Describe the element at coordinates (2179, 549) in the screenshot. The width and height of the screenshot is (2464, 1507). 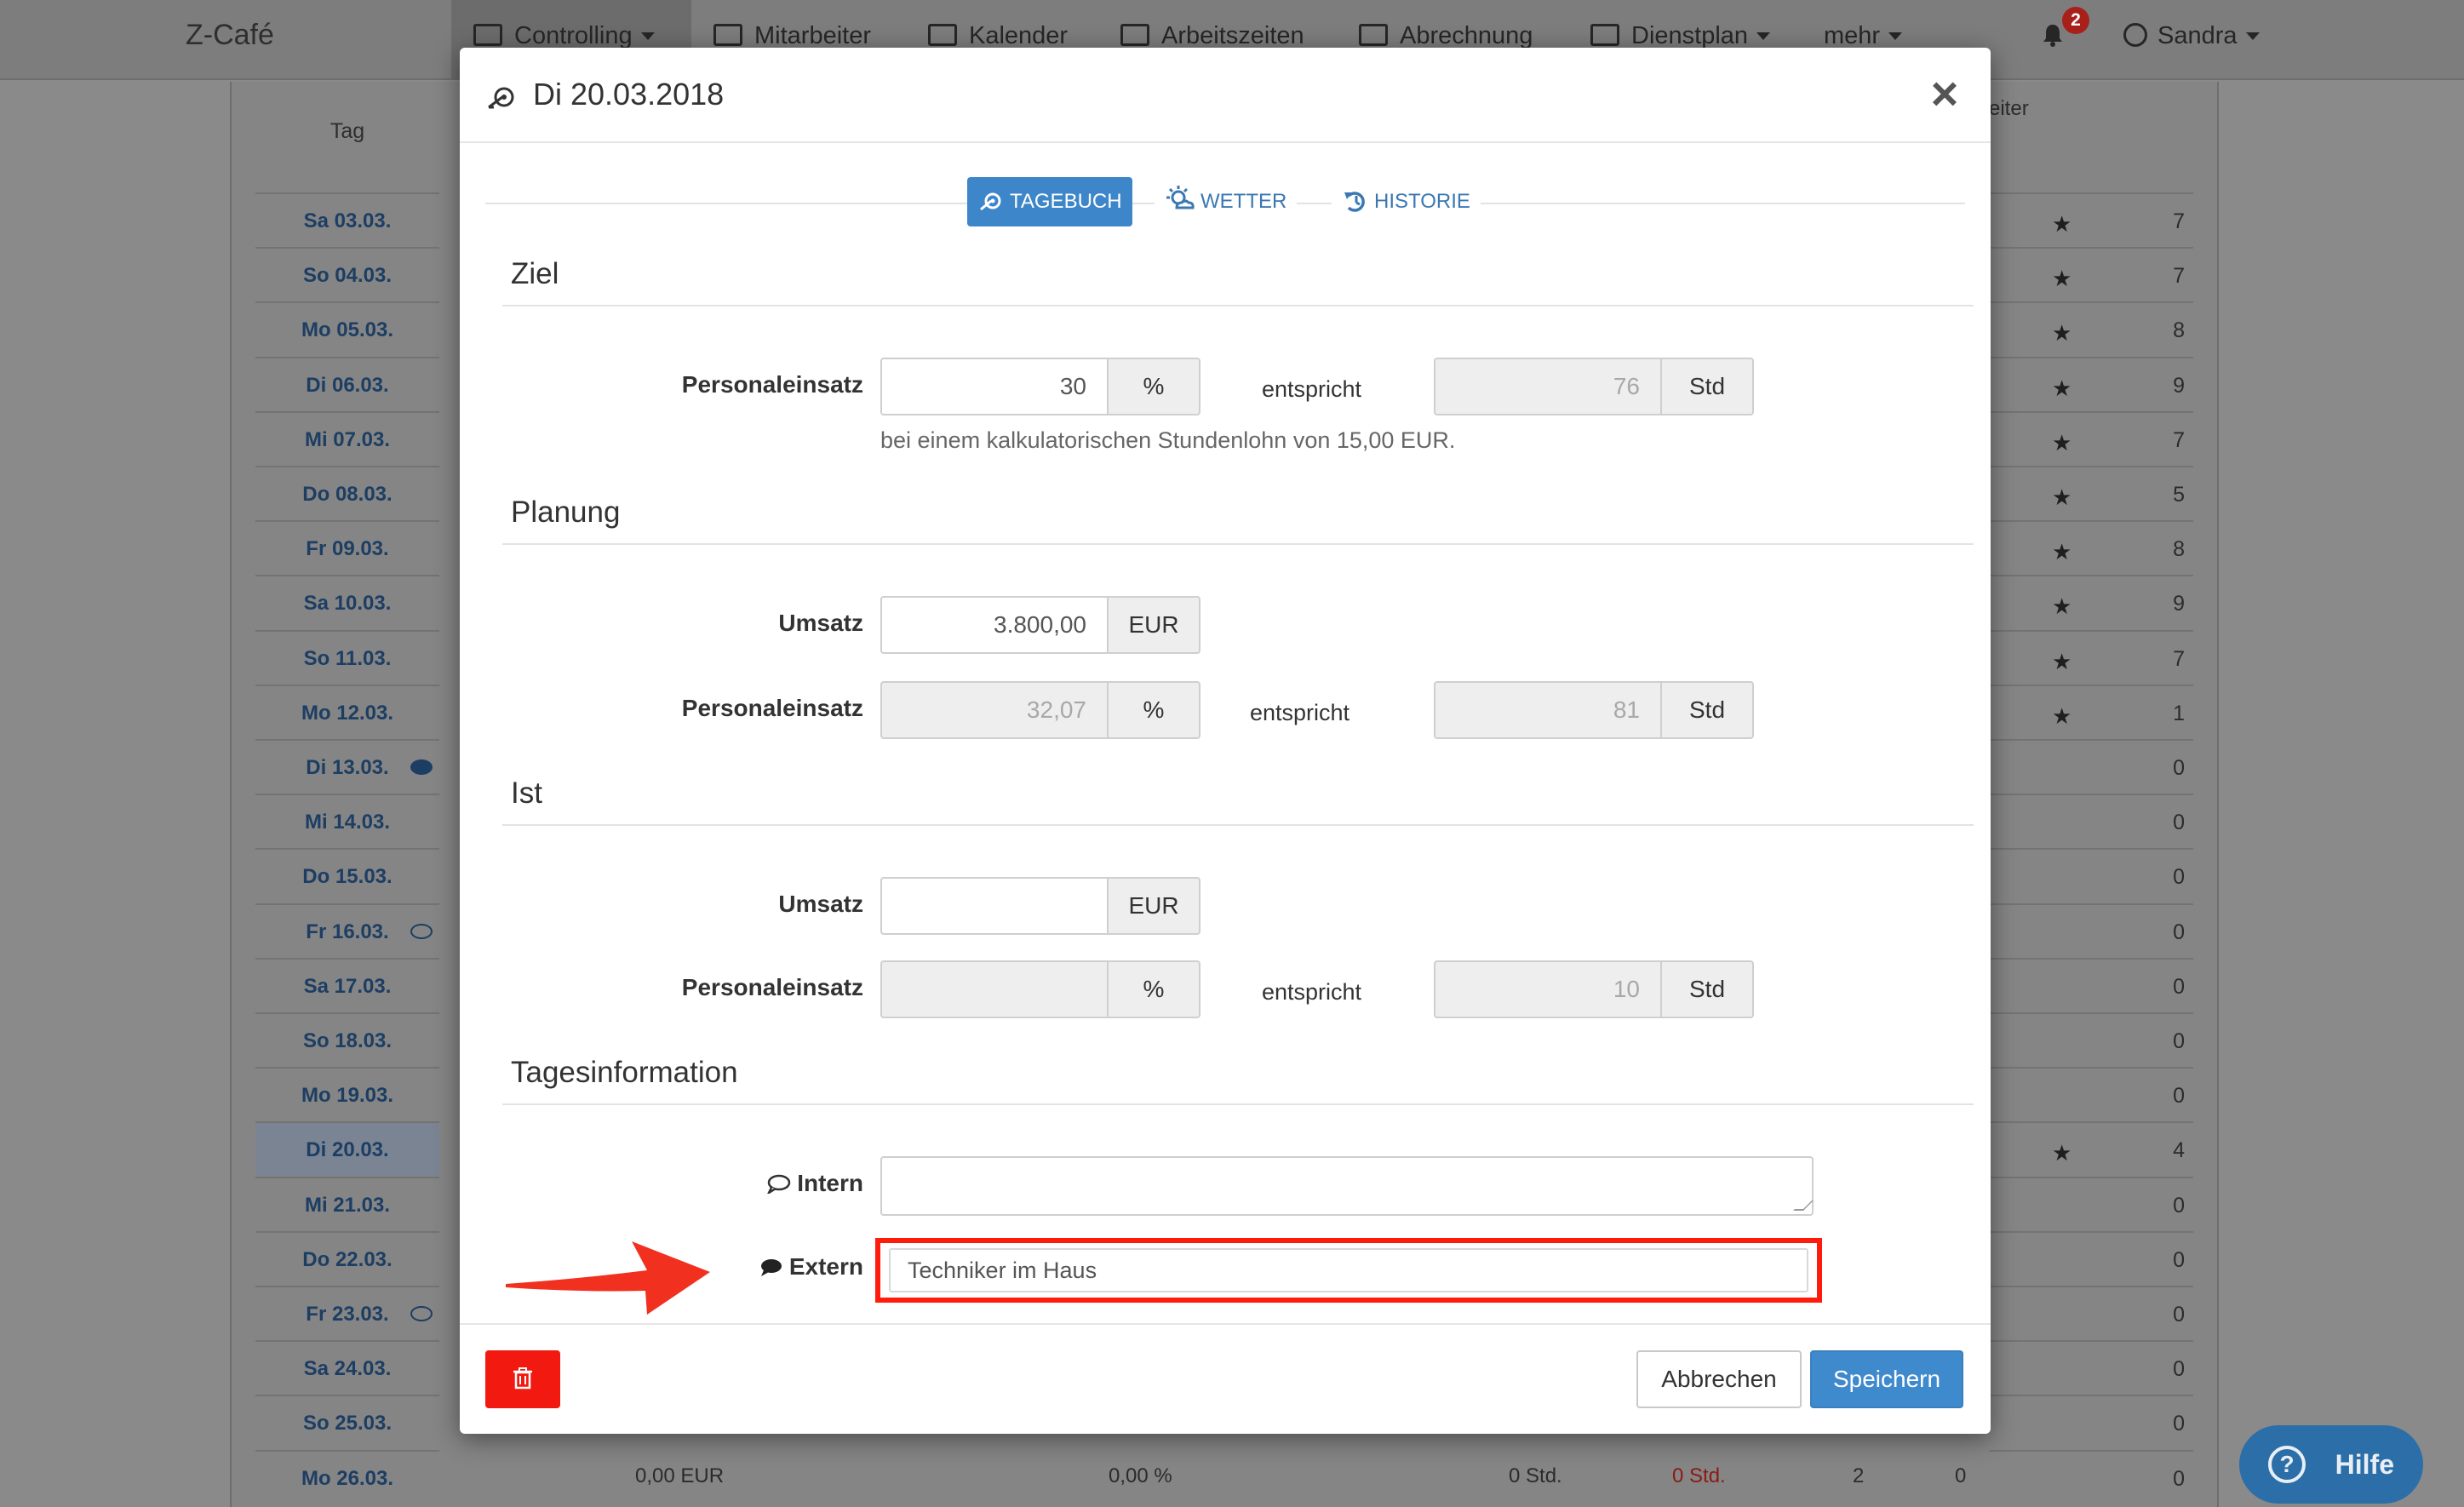
I see `row-count: 8` at that location.